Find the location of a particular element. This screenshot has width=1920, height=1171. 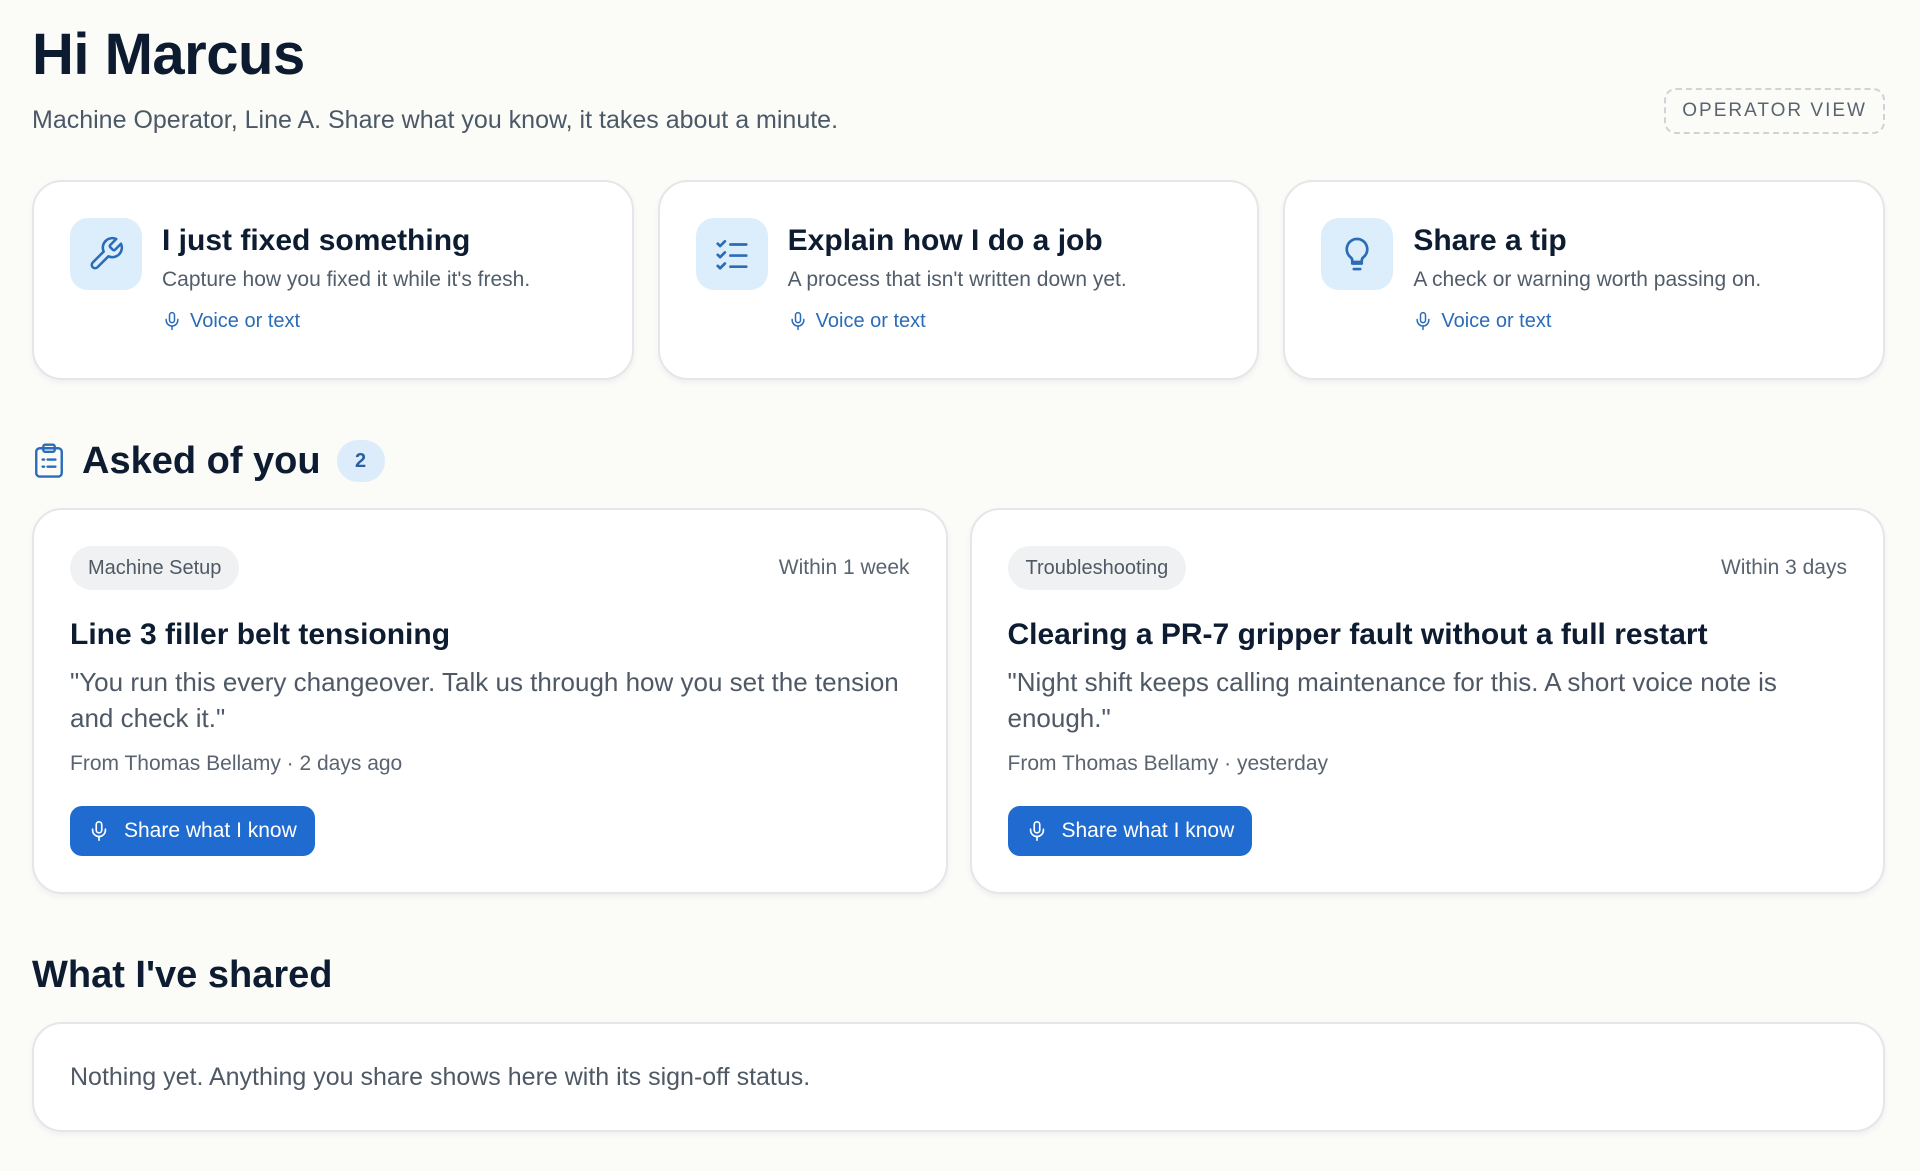

category-tag: Machine Setup is located at coordinates (155, 568).